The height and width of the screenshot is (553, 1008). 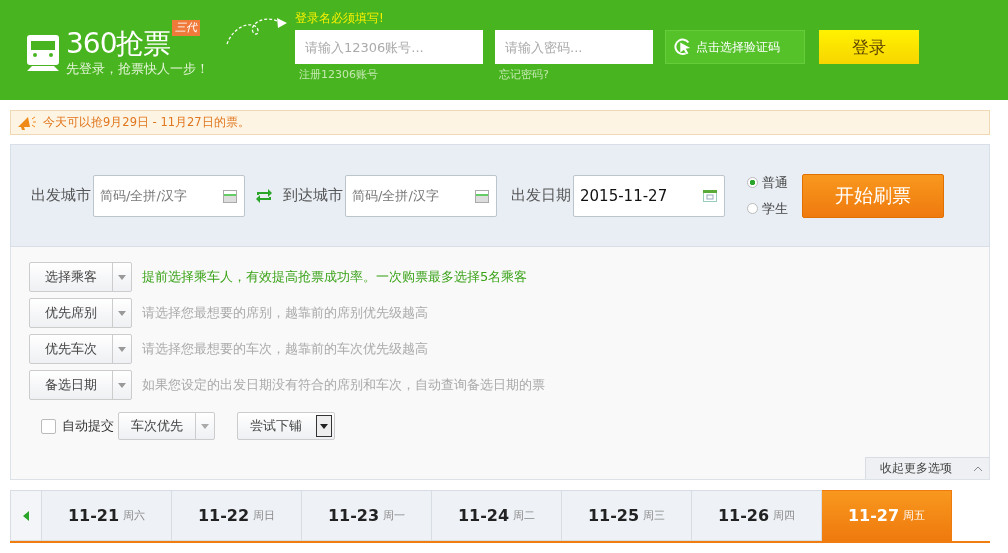 I want to click on date-tab: 11-24 周二, so click(x=497, y=515).